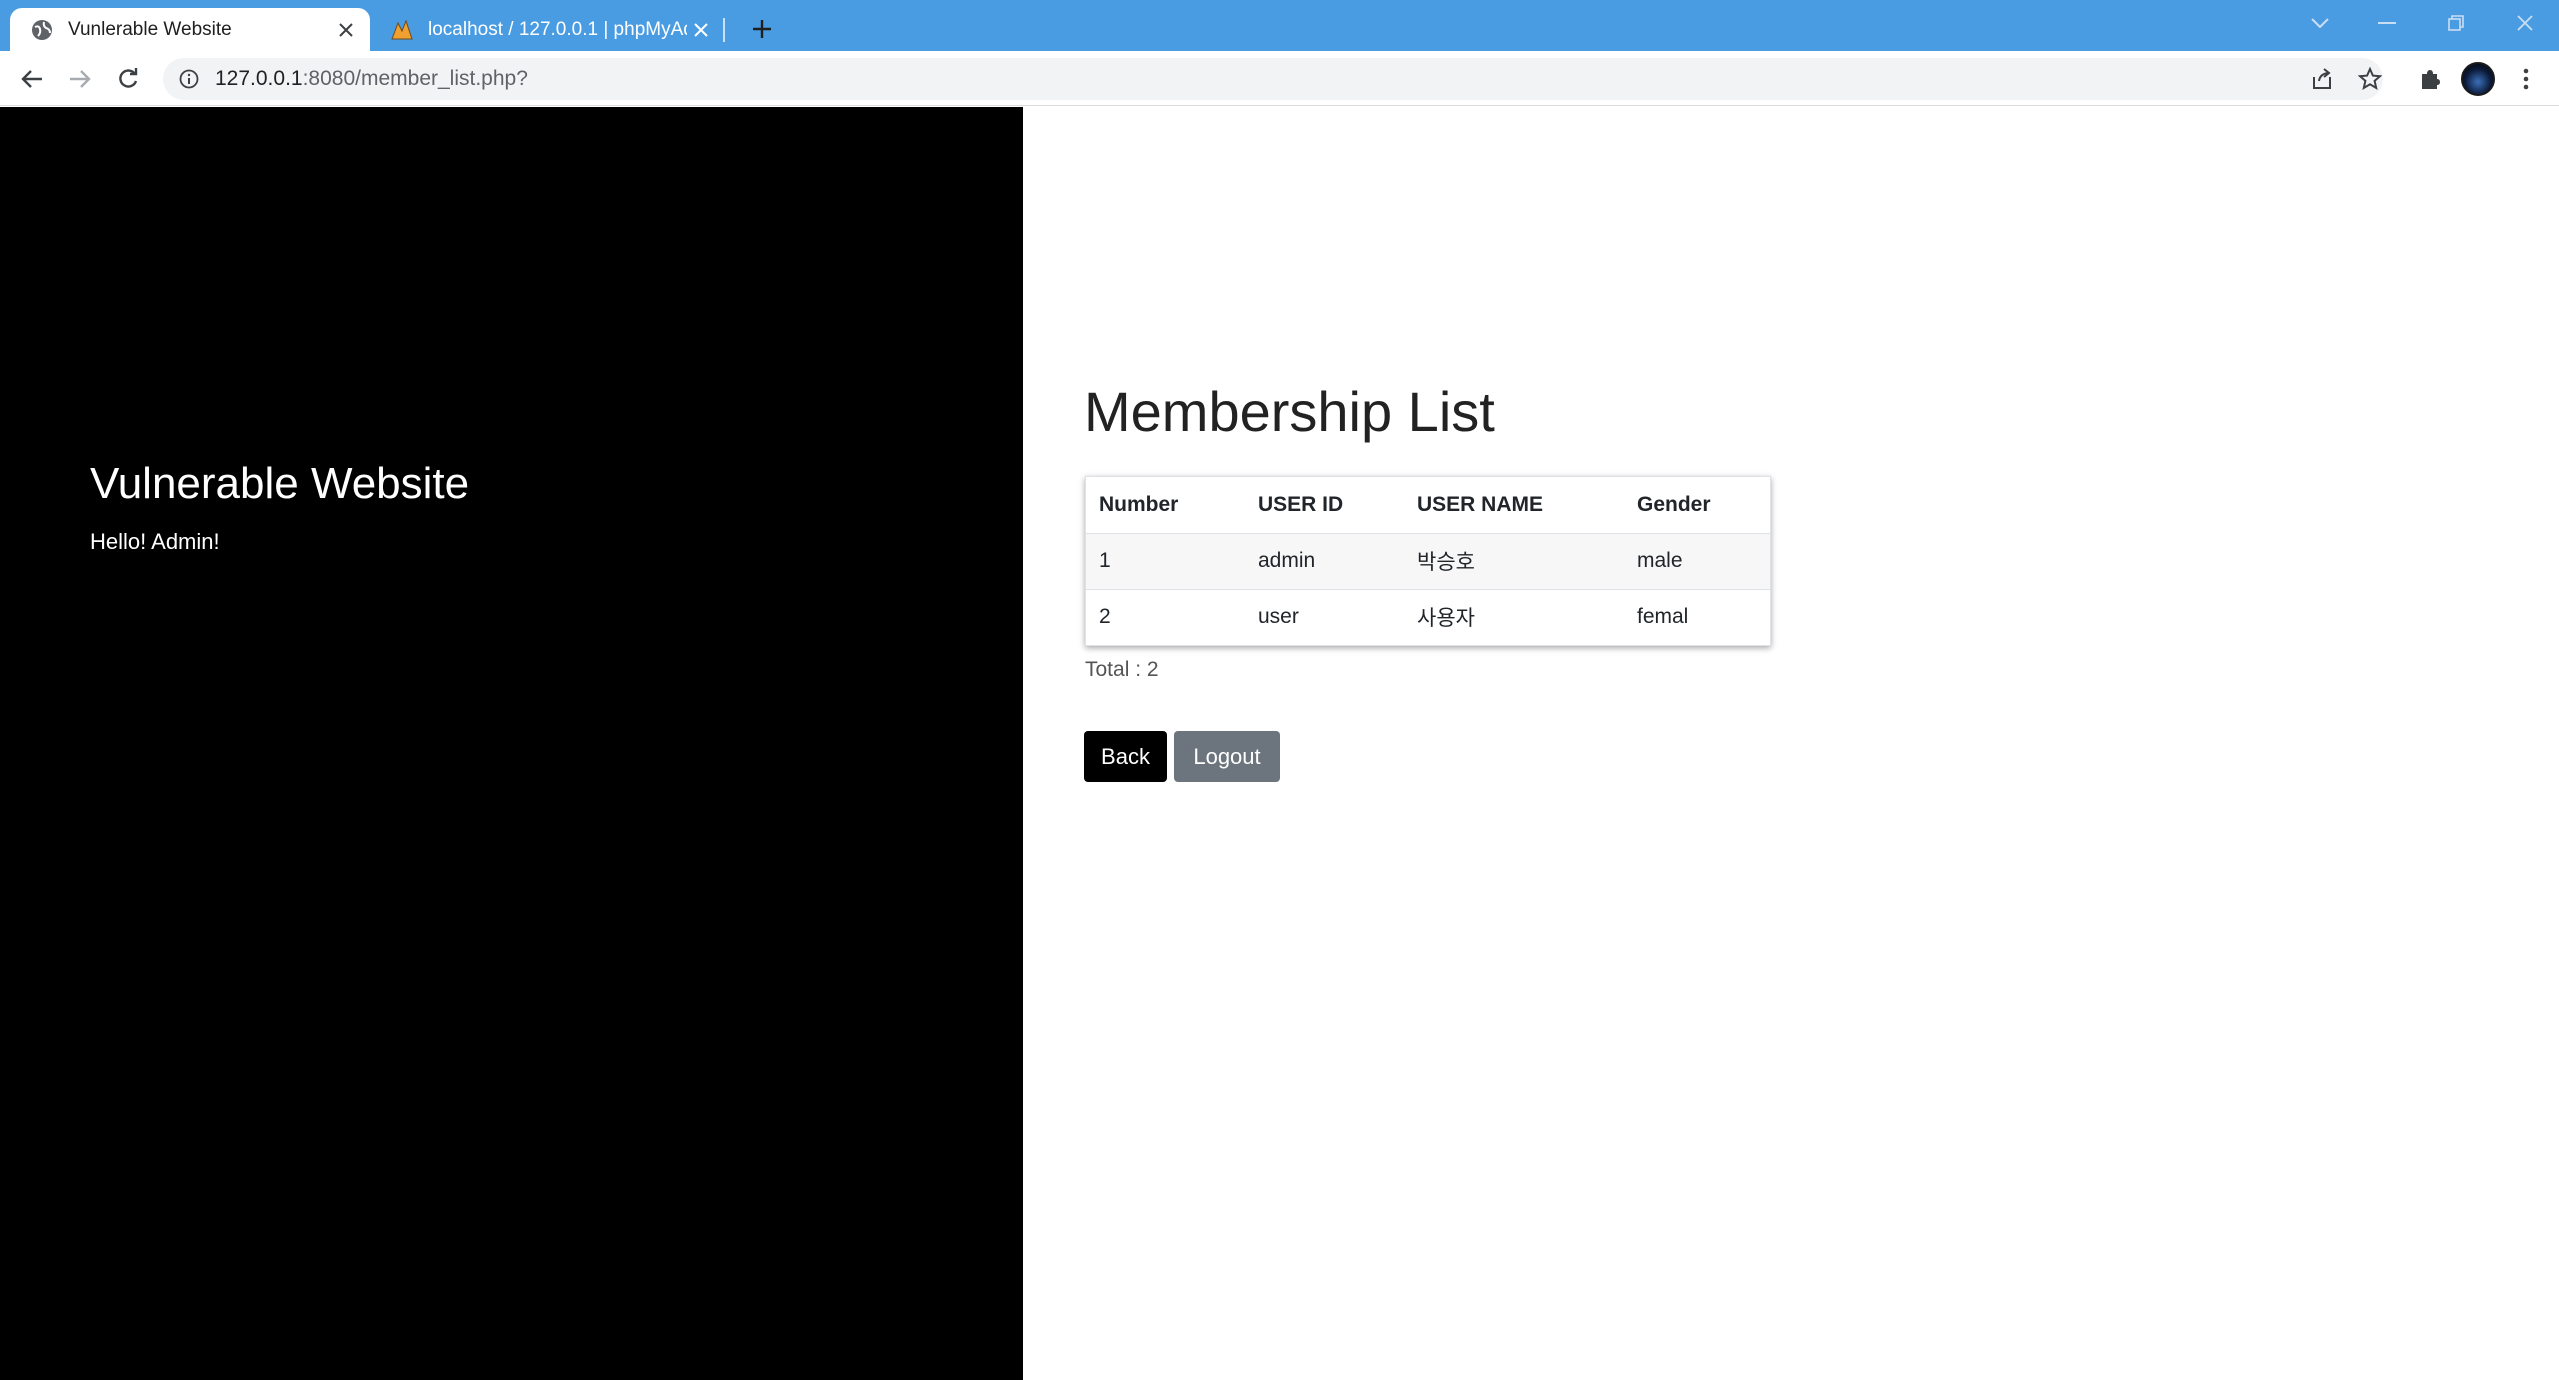  What do you see at coordinates (155, 541) in the screenshot?
I see `greeting-text: Hello! Admin!` at bounding box center [155, 541].